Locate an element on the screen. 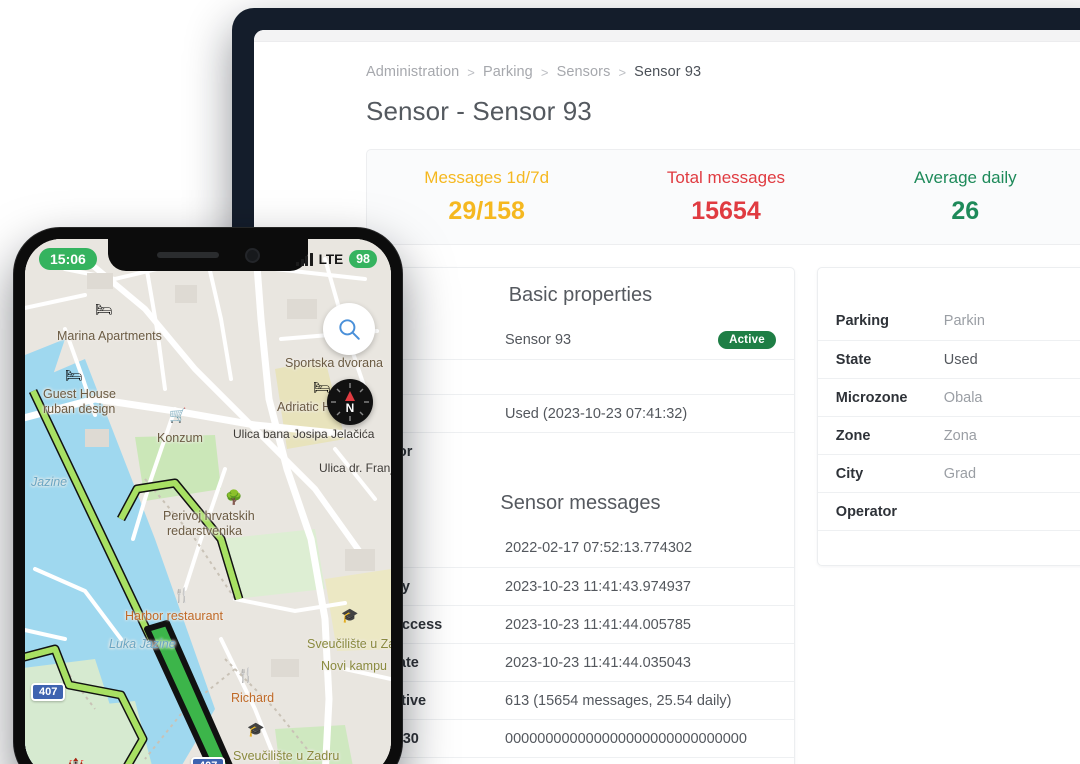 The width and height of the screenshot is (1080, 764). row-value-zone: Zona is located at coordinates (960, 435).